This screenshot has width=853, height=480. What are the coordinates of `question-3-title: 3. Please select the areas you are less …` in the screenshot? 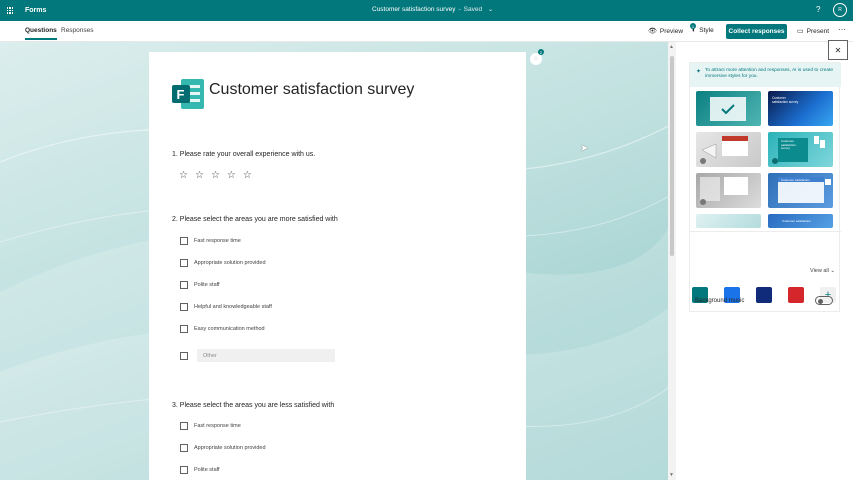 It's located at (253, 405).